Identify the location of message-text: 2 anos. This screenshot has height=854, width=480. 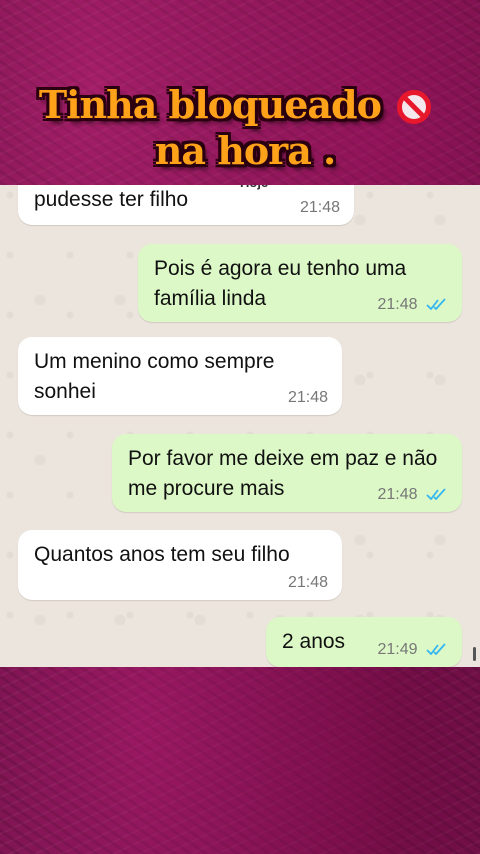
(314, 641).